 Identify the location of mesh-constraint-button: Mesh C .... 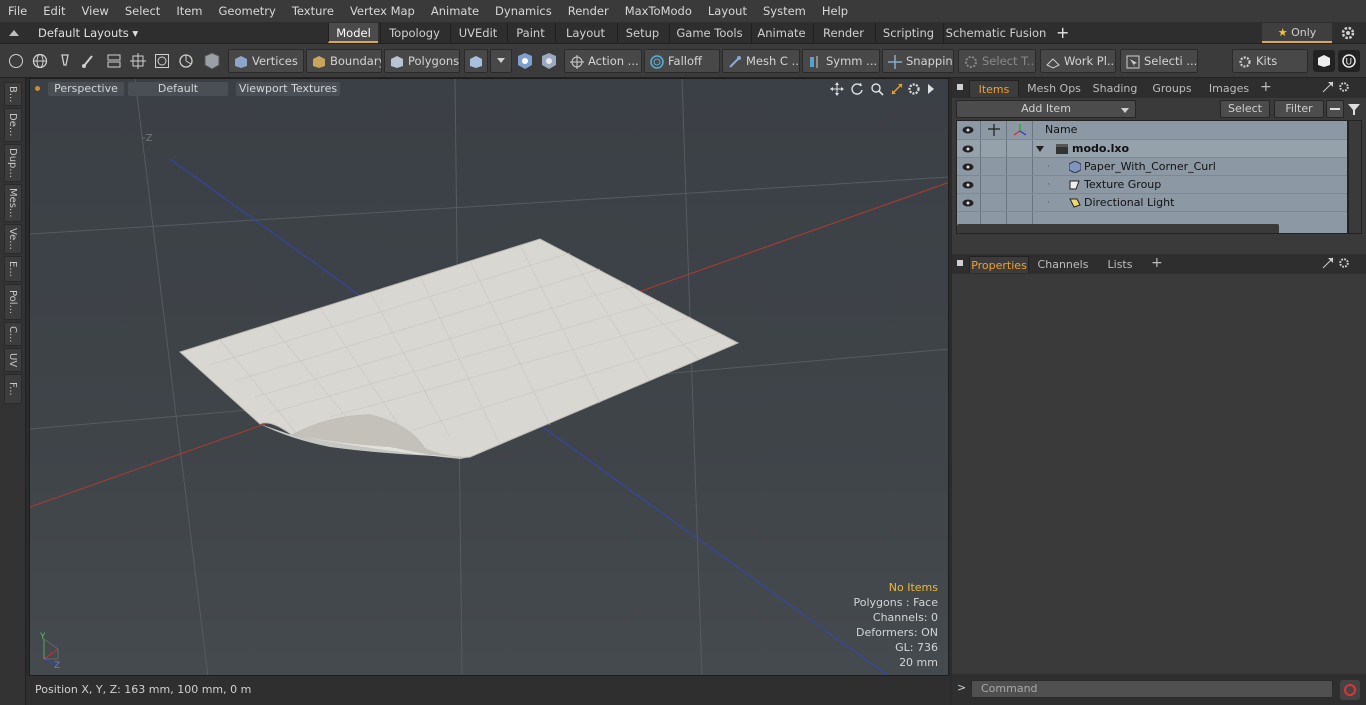
(761, 61).